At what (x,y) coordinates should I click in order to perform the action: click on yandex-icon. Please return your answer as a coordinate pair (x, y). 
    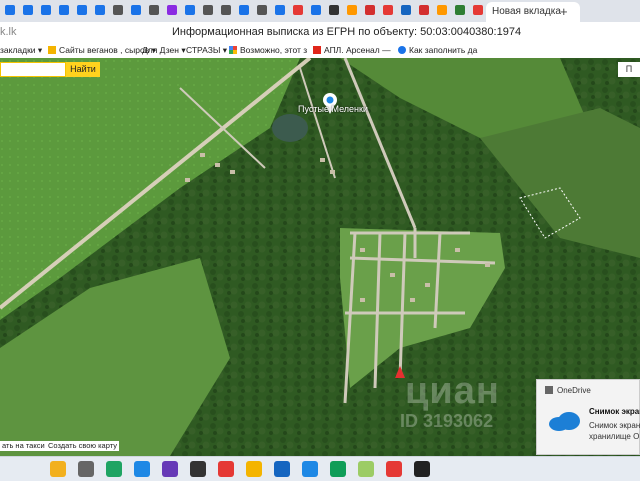
    Looking at the image, I should click on (226, 469).